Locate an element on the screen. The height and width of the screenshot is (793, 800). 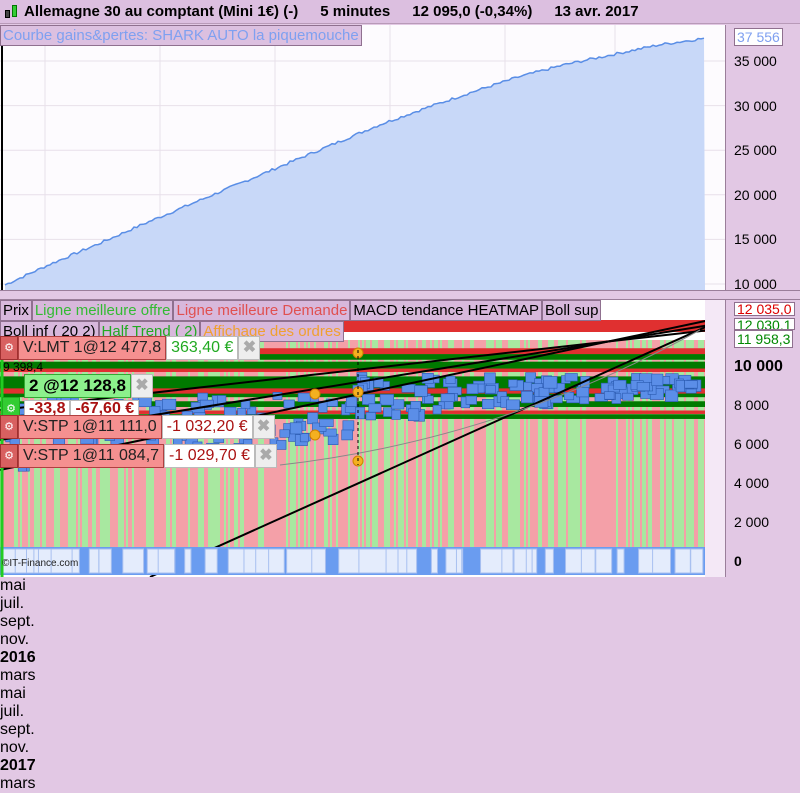
date-tick-label: mai is located at coordinates (13, 585).